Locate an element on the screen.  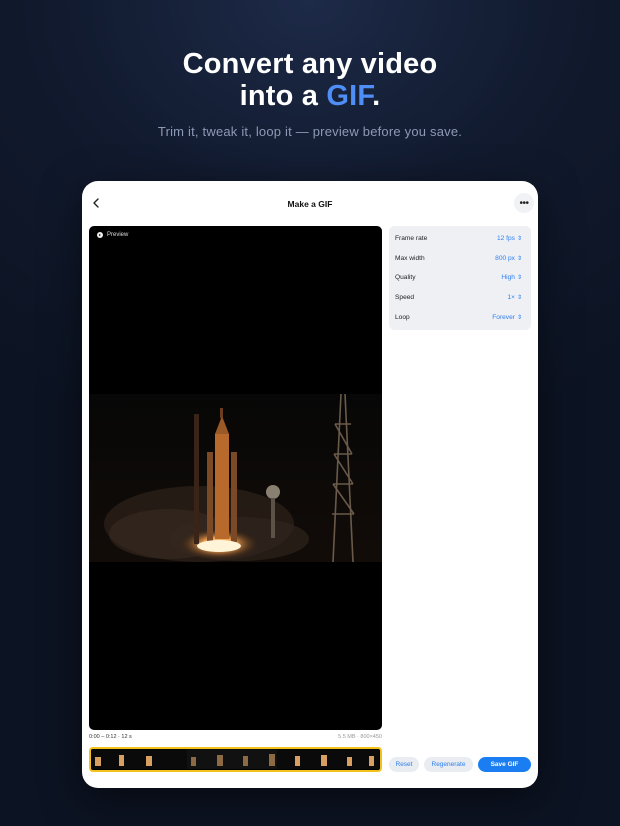
preview-label-text: Preview is located at coordinates (118, 235).